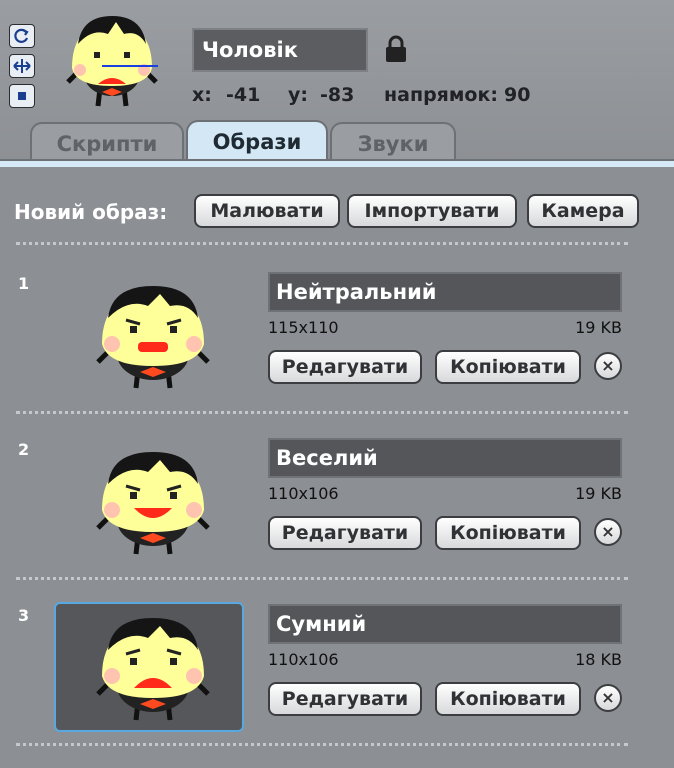 This screenshot has height=768, width=674. What do you see at coordinates (396, 49) in the screenshot?
I see `lock-icon` at bounding box center [396, 49].